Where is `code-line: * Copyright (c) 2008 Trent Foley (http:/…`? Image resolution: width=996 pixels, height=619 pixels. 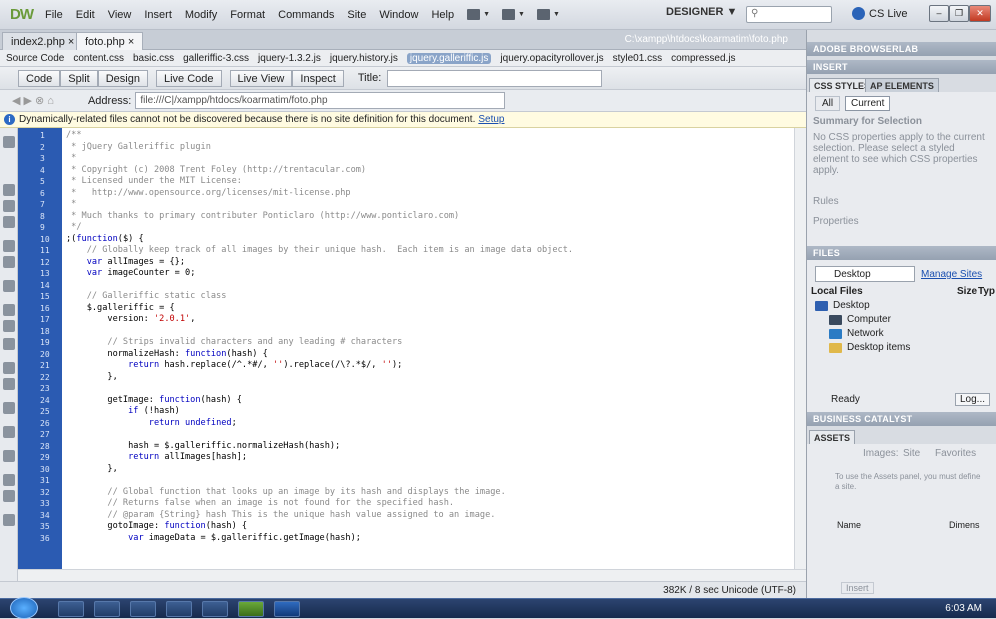 code-line: * Copyright (c) 2008 Trent Foley (http:/… is located at coordinates (216, 169).